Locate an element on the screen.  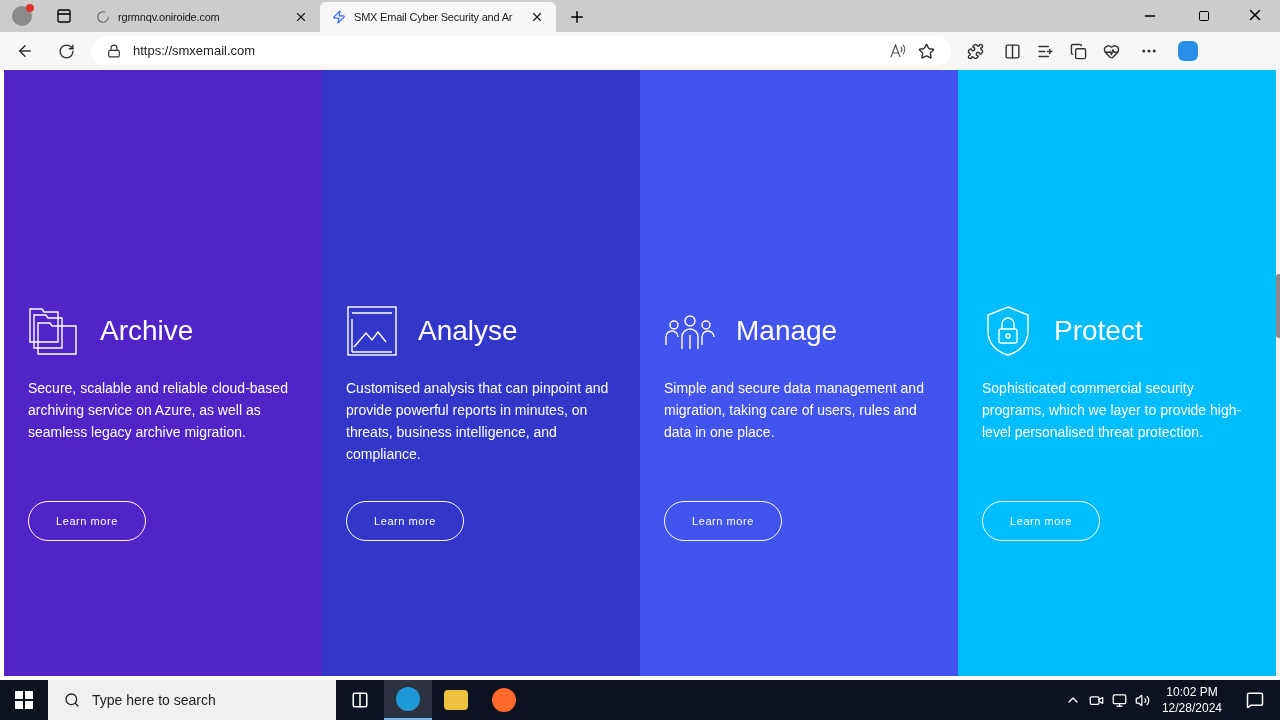
card-title: Manage is located at coordinates (787, 331).